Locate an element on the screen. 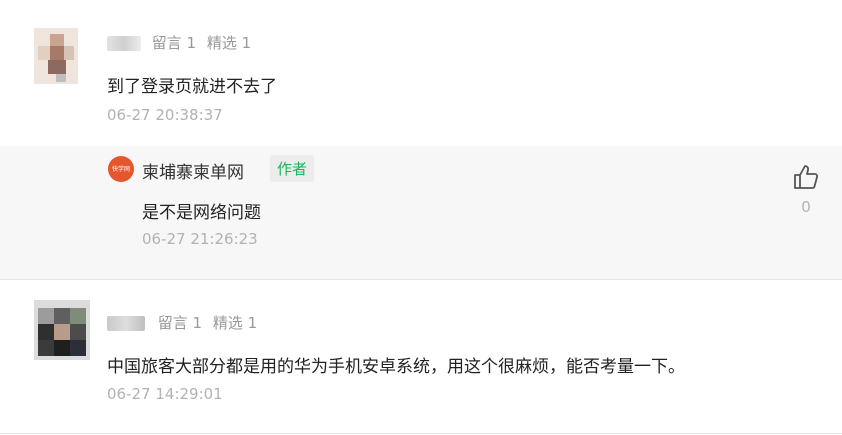  logo-text: 快学网 is located at coordinates (120, 169).